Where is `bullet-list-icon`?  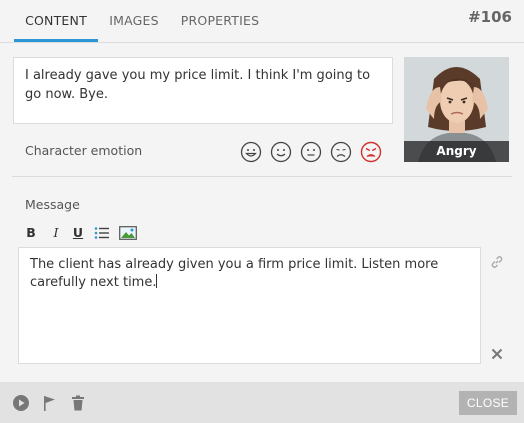
bullet-list-icon is located at coordinates (102, 233).